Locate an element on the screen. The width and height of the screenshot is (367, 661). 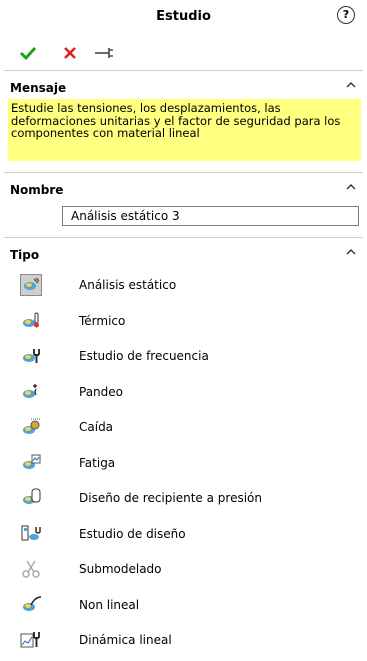
study-type-fatigue: Fatiga is located at coordinates (183, 464).